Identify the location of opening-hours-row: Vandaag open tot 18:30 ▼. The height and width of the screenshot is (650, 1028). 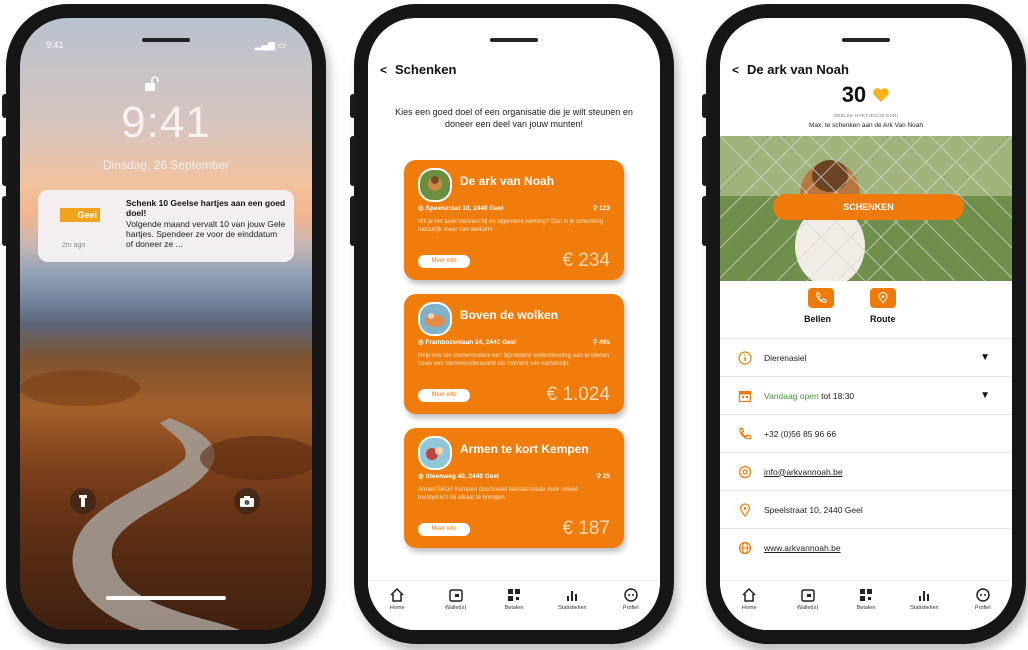
(866, 395).